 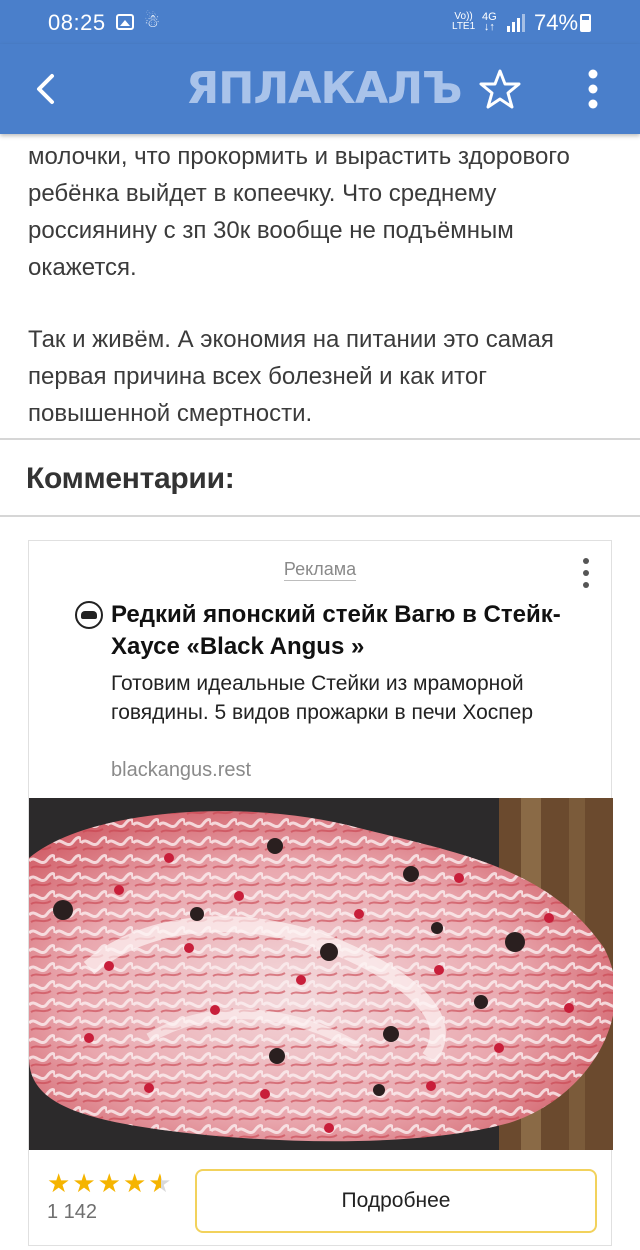 I want to click on back-button, so click(x=47, y=89).